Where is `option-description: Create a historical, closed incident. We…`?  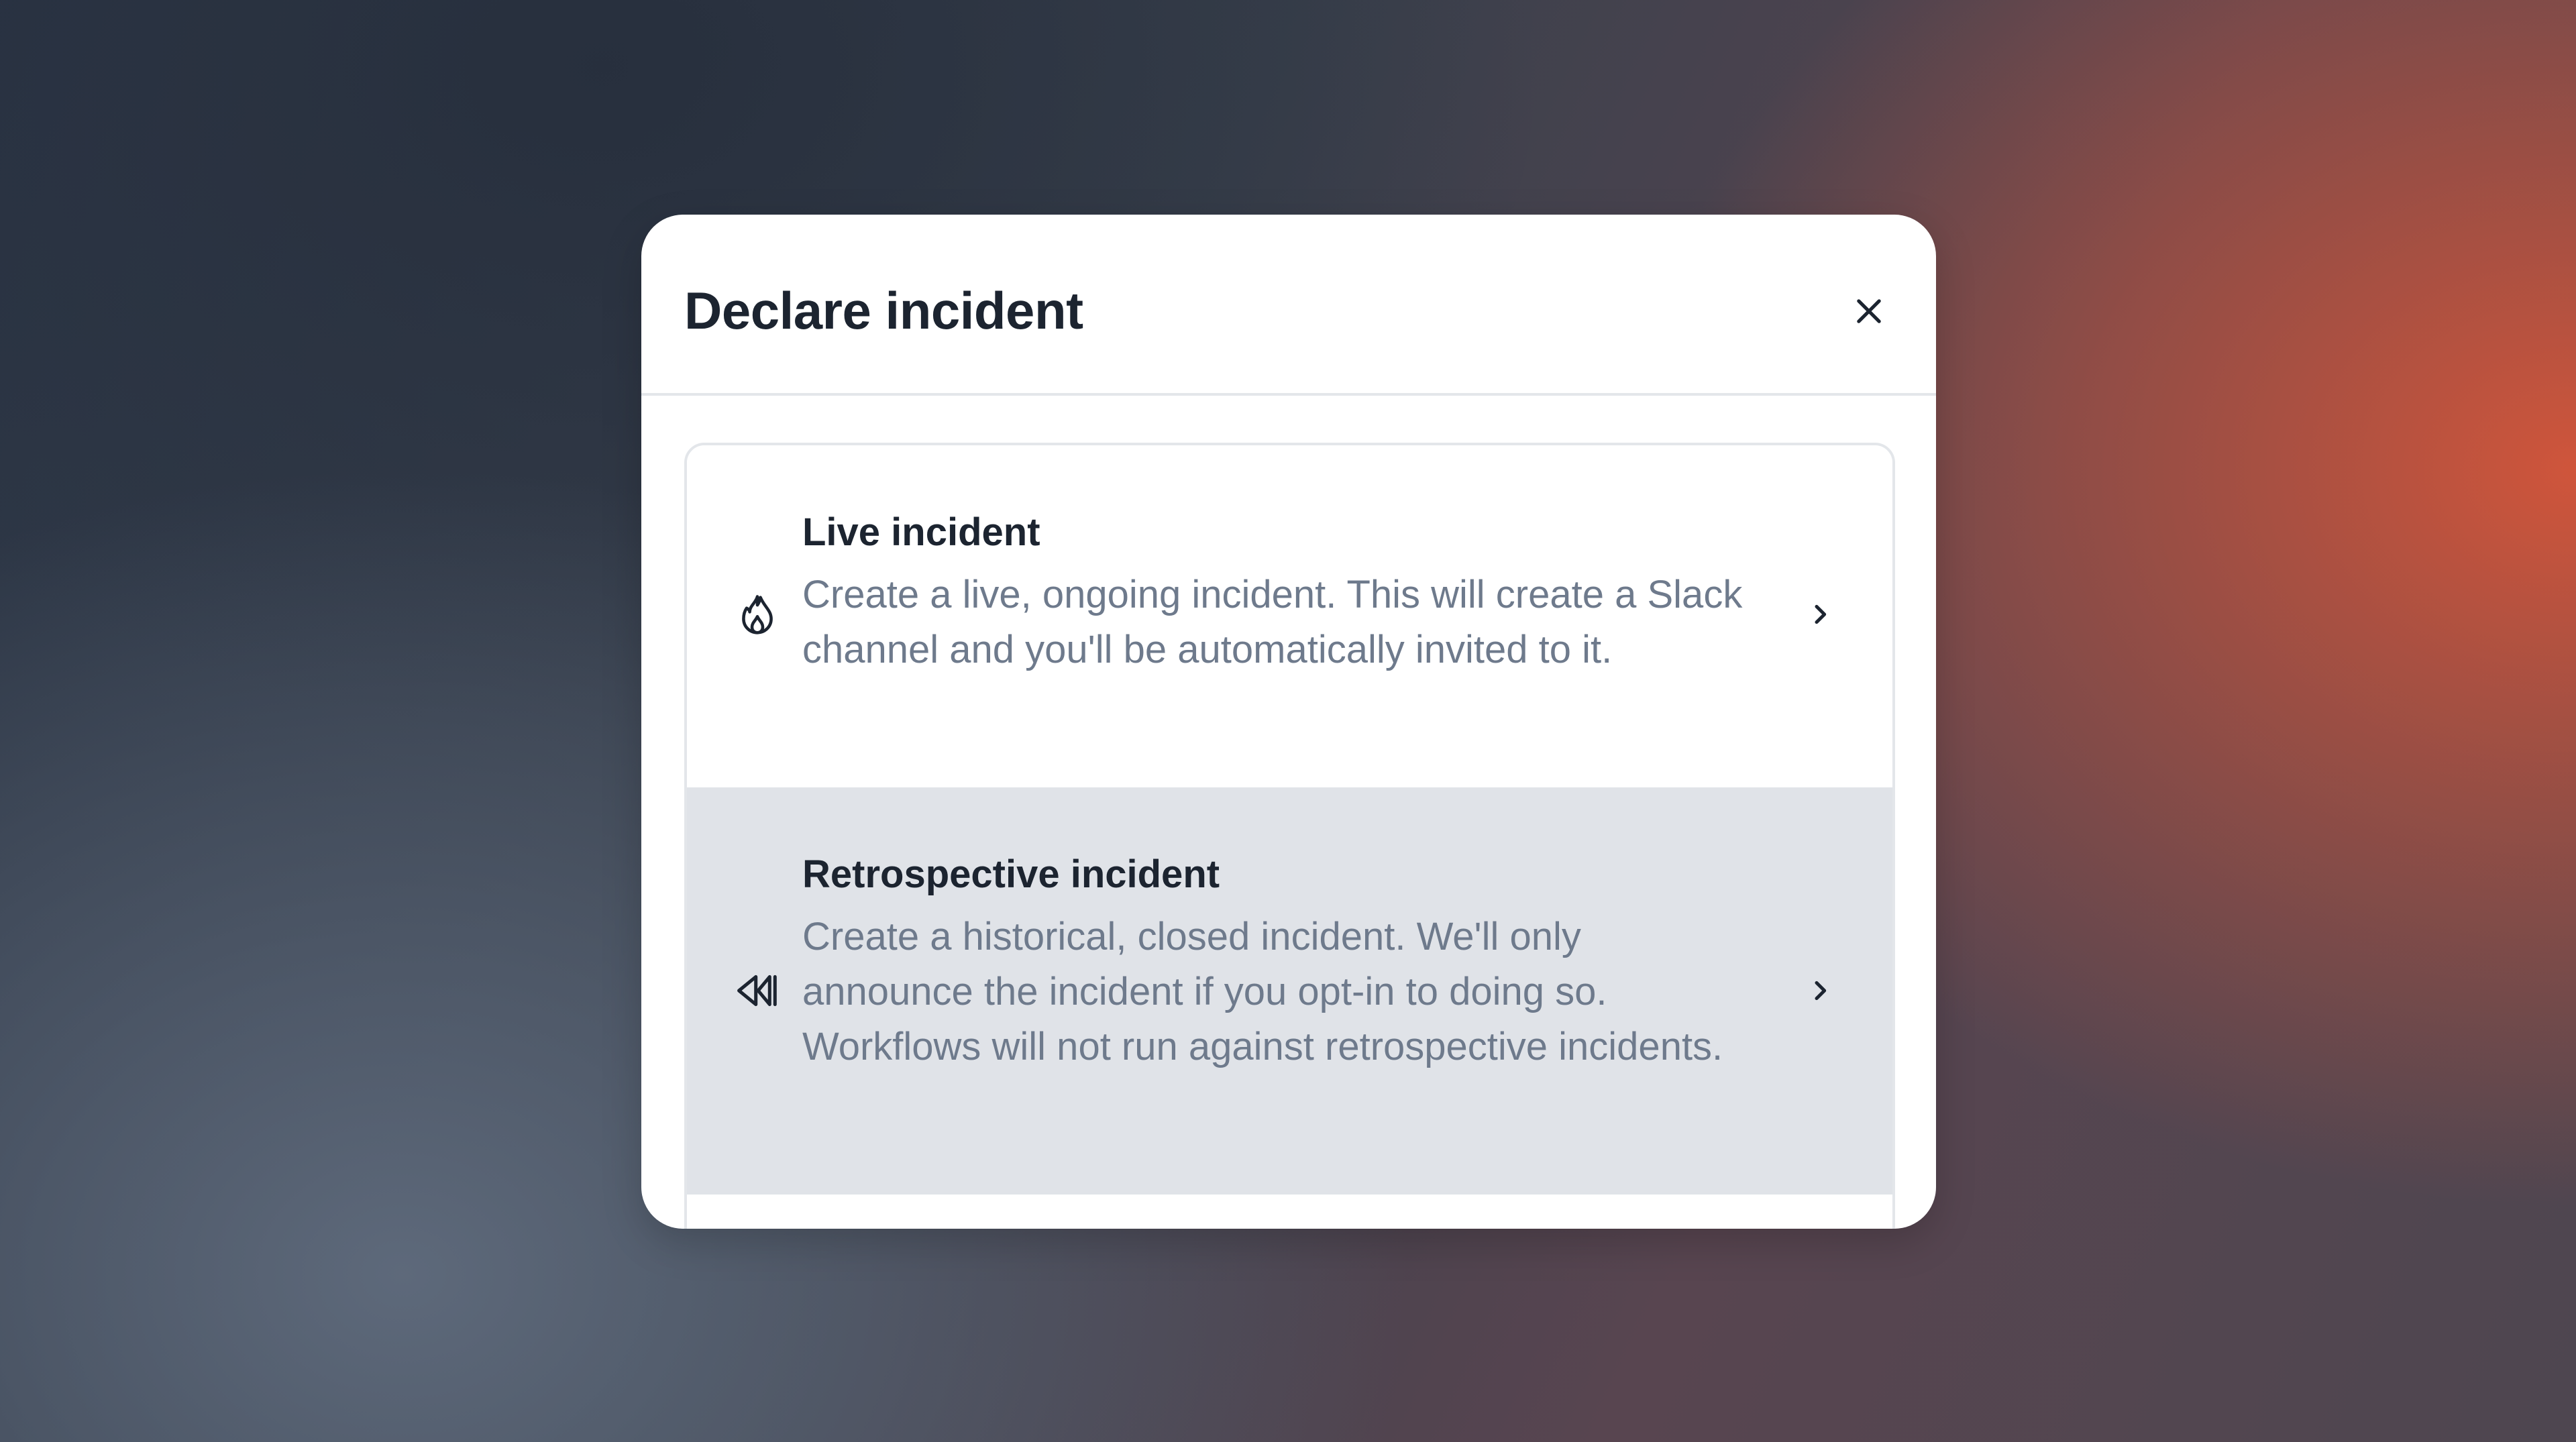
option-description: Create a historical, closed incident. We… is located at coordinates (1262, 991).